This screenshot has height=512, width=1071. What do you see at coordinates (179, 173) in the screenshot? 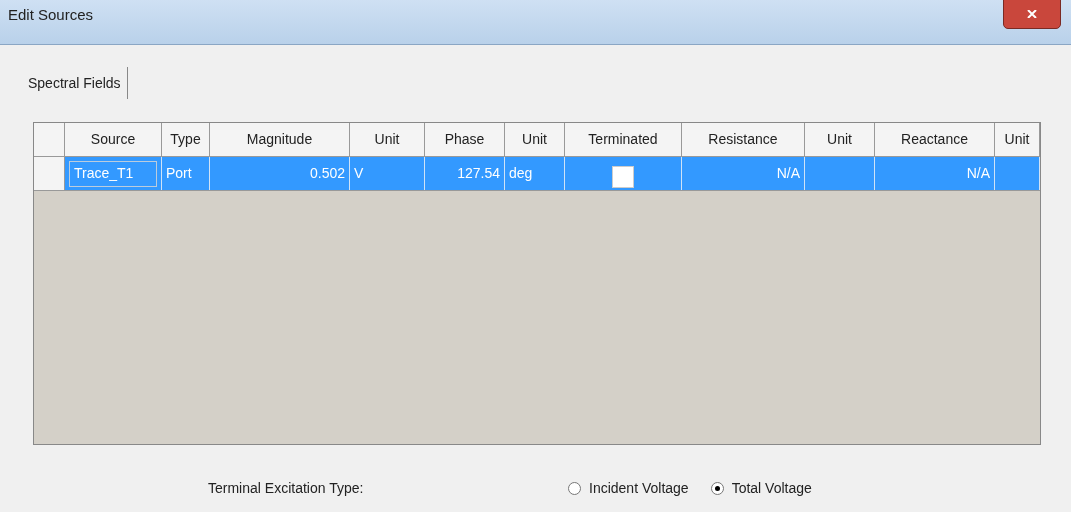
I see `table-cell-text: Port` at bounding box center [179, 173].